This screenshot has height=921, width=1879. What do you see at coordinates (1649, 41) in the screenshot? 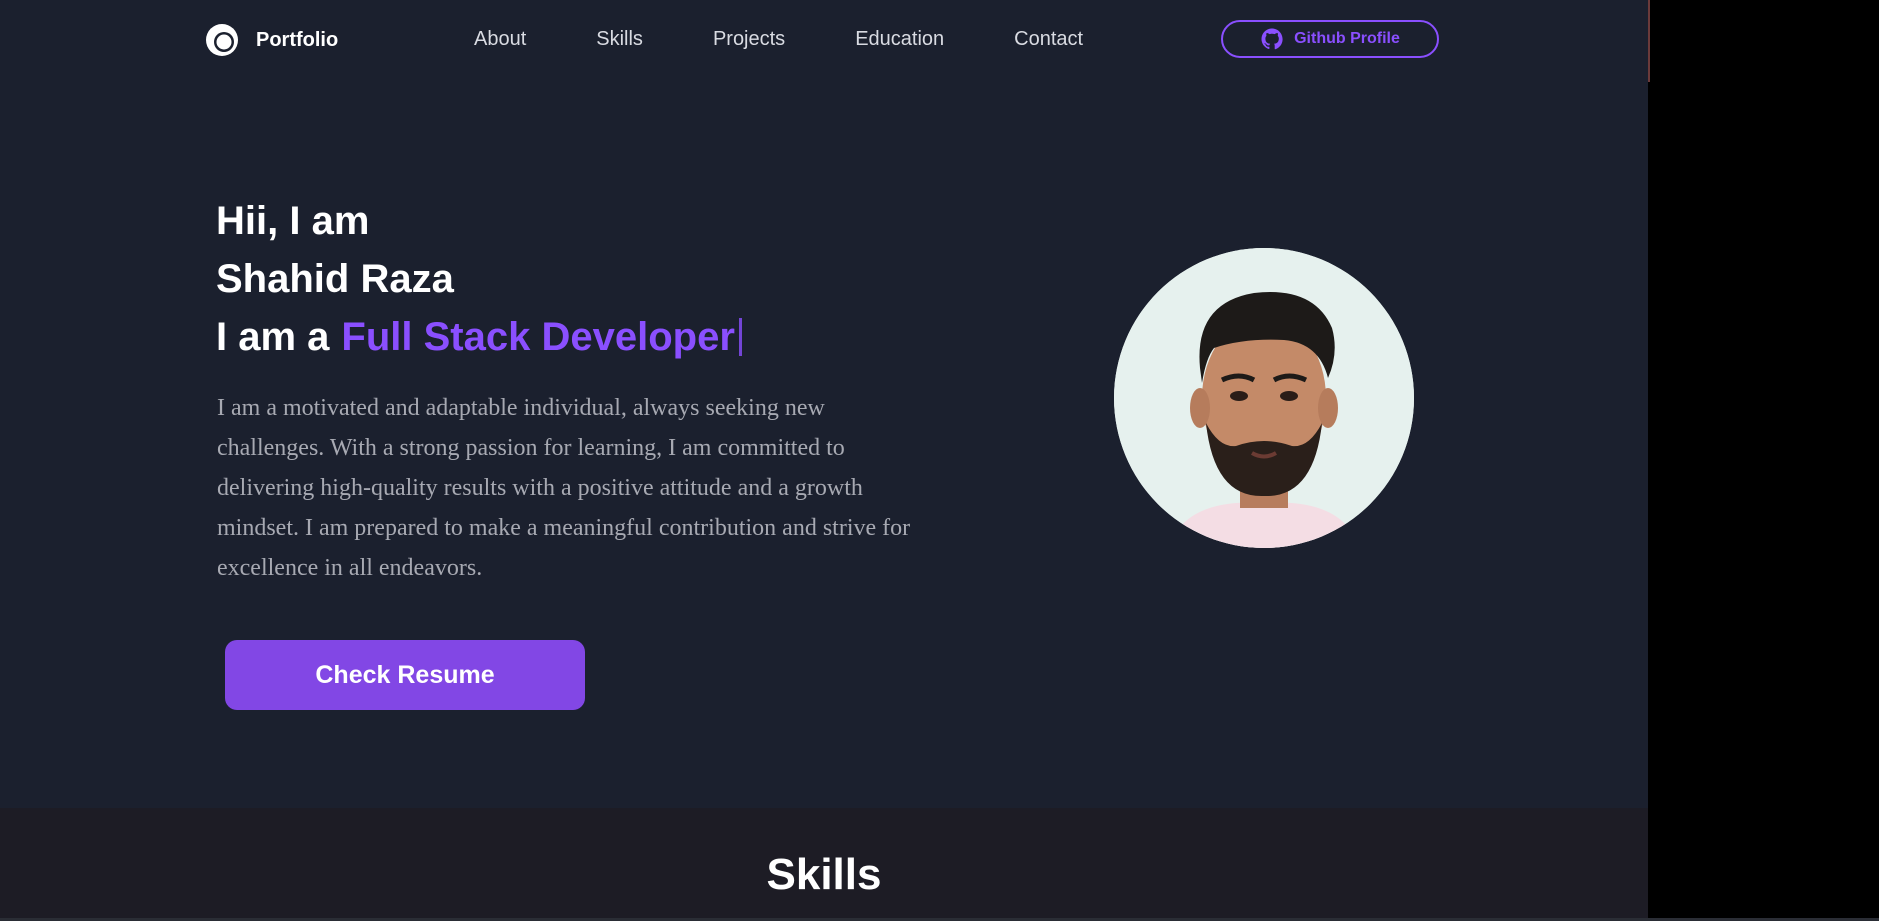
I see `scrollbar-edge` at bounding box center [1649, 41].